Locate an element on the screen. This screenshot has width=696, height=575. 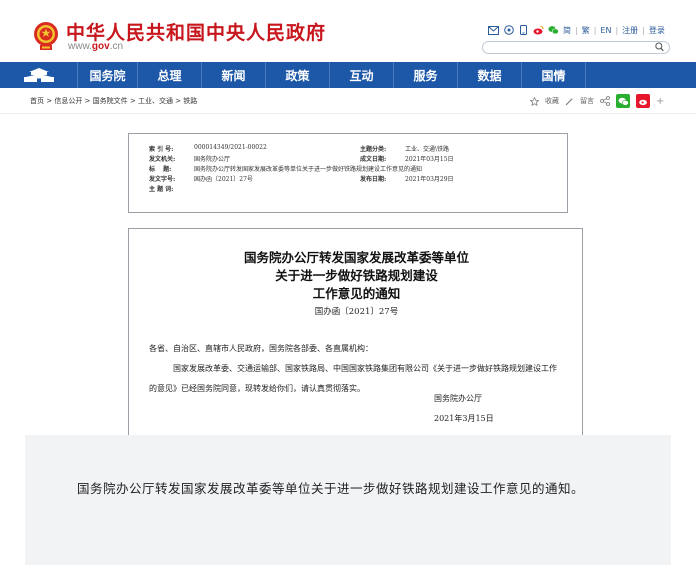
breadcrumb-row: 首页 > 信息公开 > 国务院文件 > 工业、交通 > 铁路 收藏 留言 + is located at coordinates (348, 101).